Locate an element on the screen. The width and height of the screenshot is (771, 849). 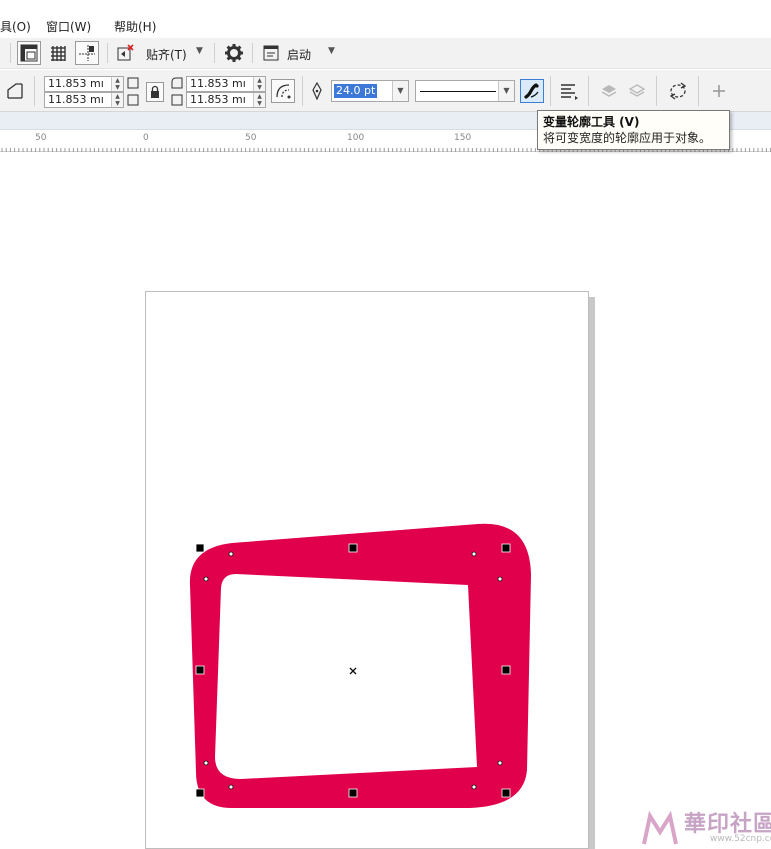
center-marker-icon is located at coordinates (353, 671).